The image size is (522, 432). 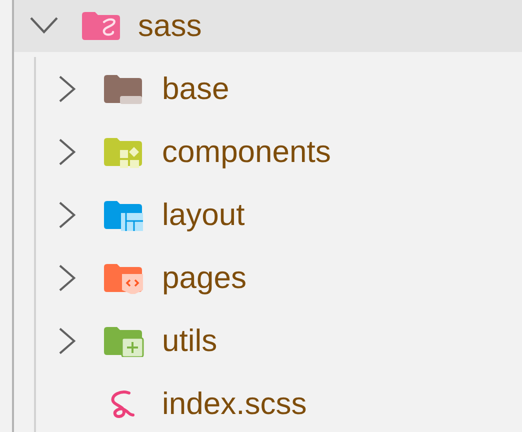 I want to click on file-name: sass, so click(x=170, y=26).